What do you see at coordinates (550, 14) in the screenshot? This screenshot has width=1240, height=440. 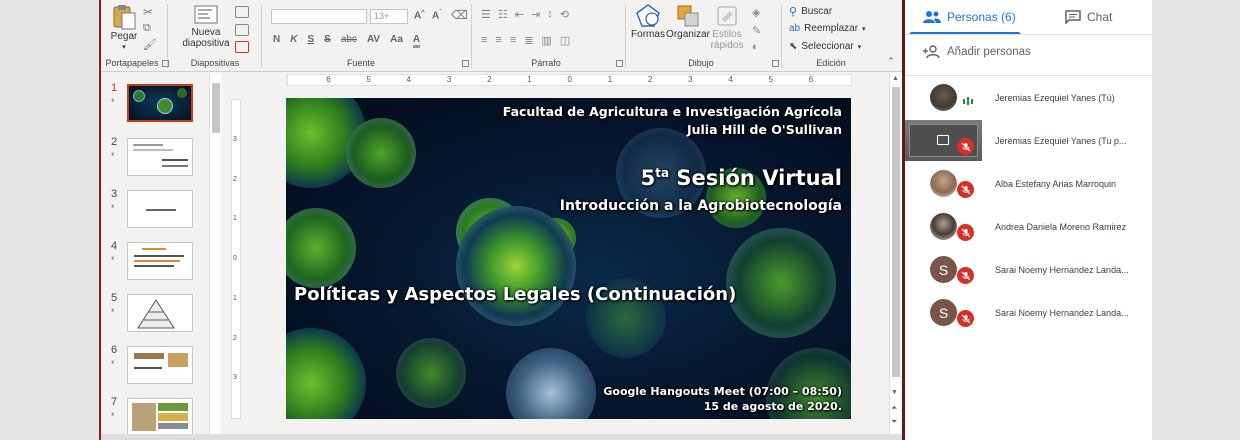 I see `line-spacing-icon: ↕` at bounding box center [550, 14].